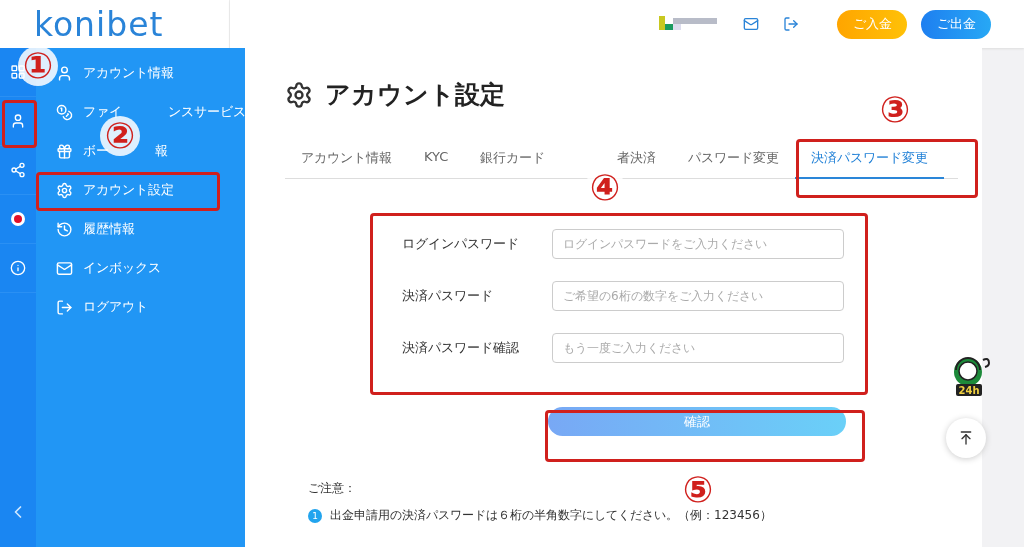  Describe the element at coordinates (299, 94) in the screenshot. I see `settings-icon` at that location.